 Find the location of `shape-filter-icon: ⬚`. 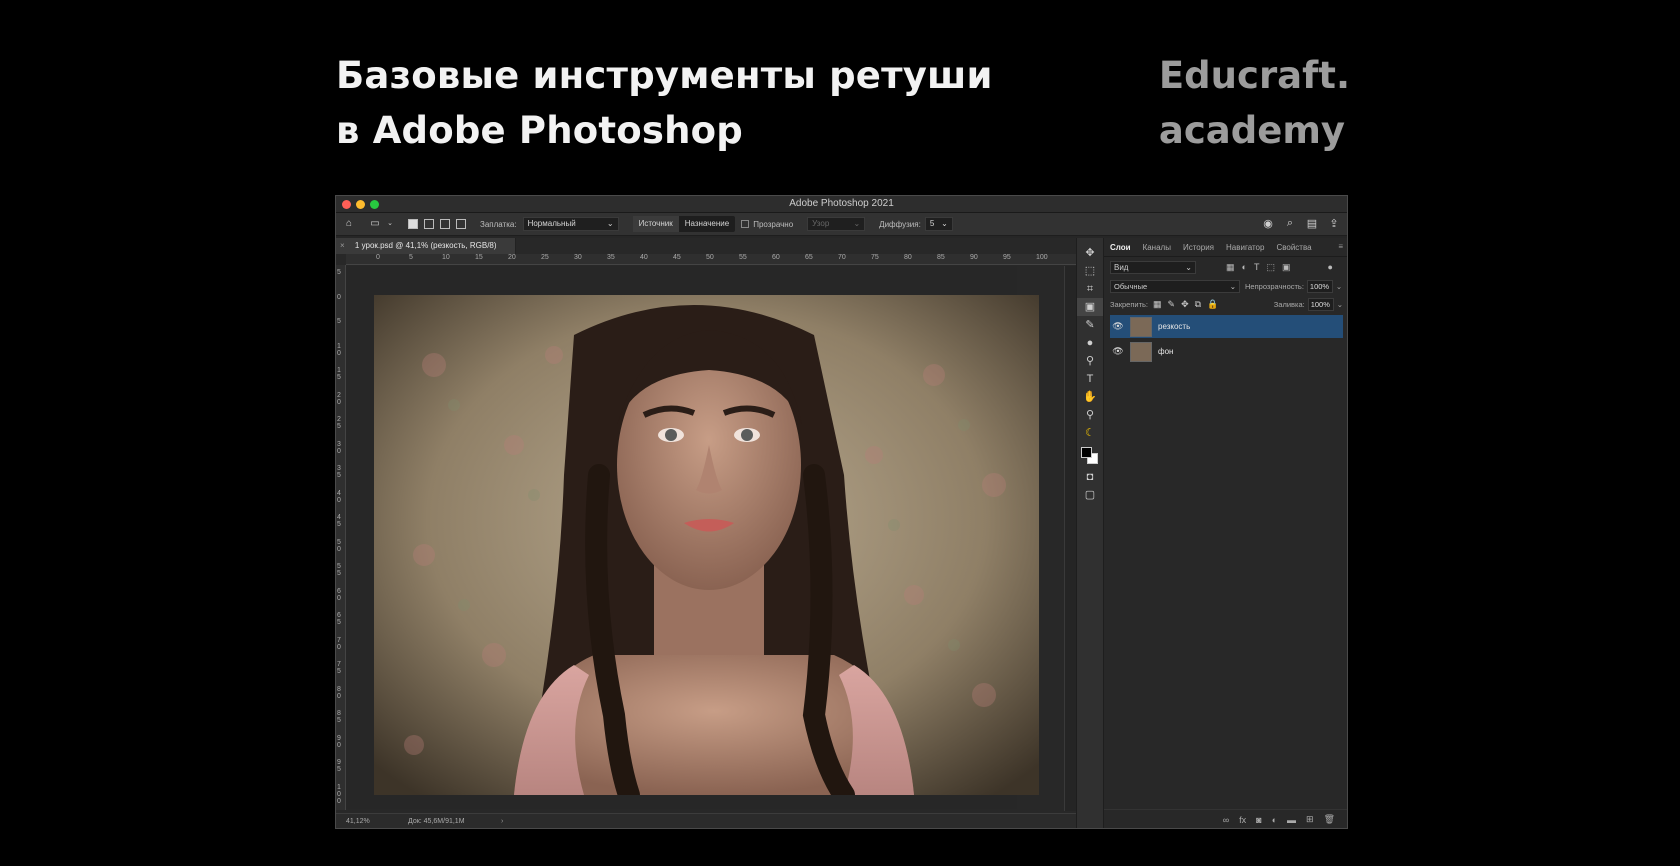

shape-filter-icon: ⬚ is located at coordinates (1270, 267).